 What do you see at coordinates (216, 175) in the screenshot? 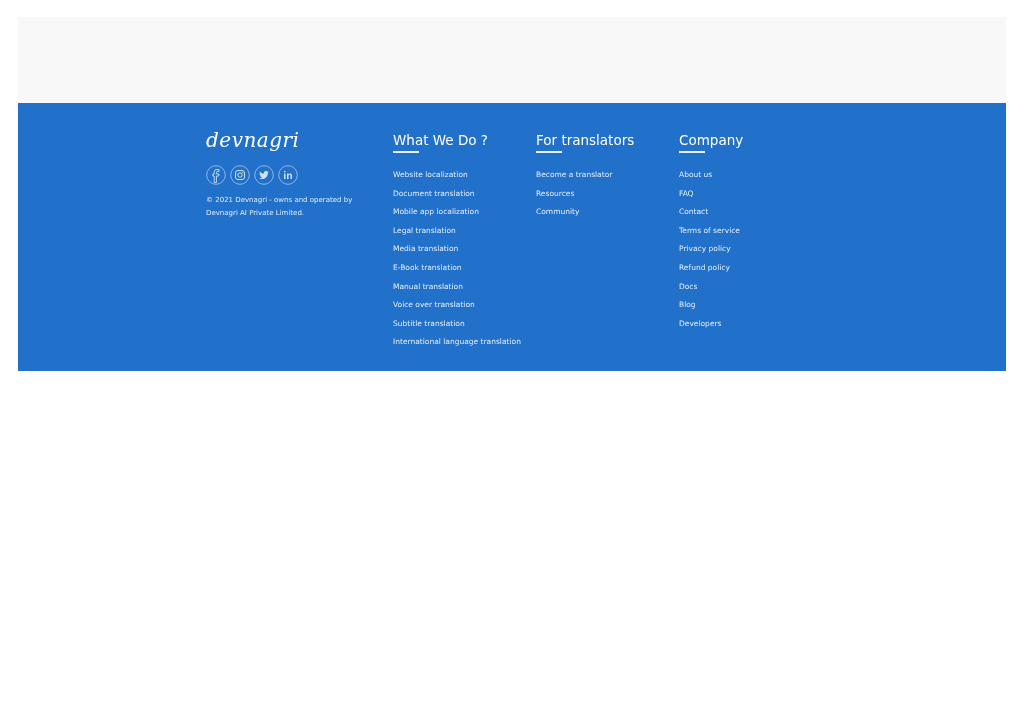
I see `facebook-icon` at bounding box center [216, 175].